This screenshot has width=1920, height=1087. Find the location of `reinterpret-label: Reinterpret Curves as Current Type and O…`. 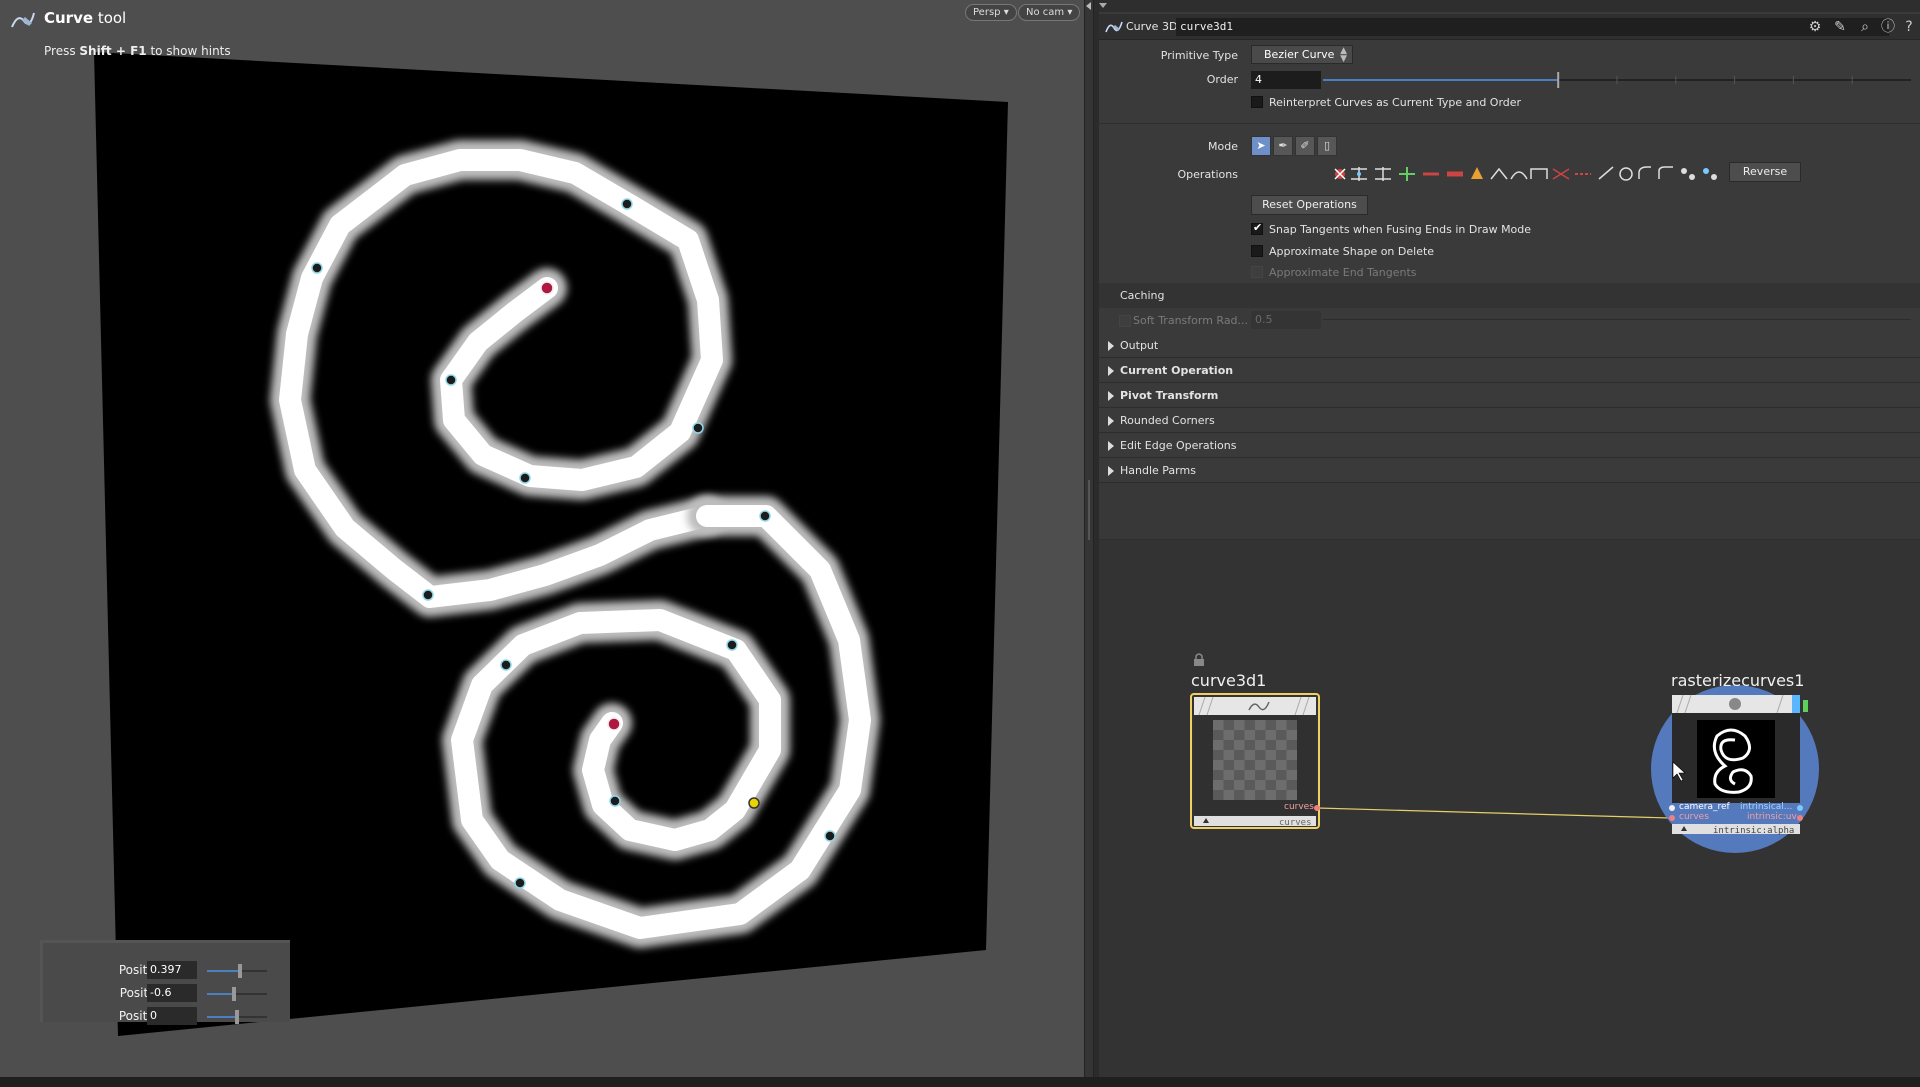

reinterpret-label: Reinterpret Curves as Current Type and O… is located at coordinates (1395, 102).